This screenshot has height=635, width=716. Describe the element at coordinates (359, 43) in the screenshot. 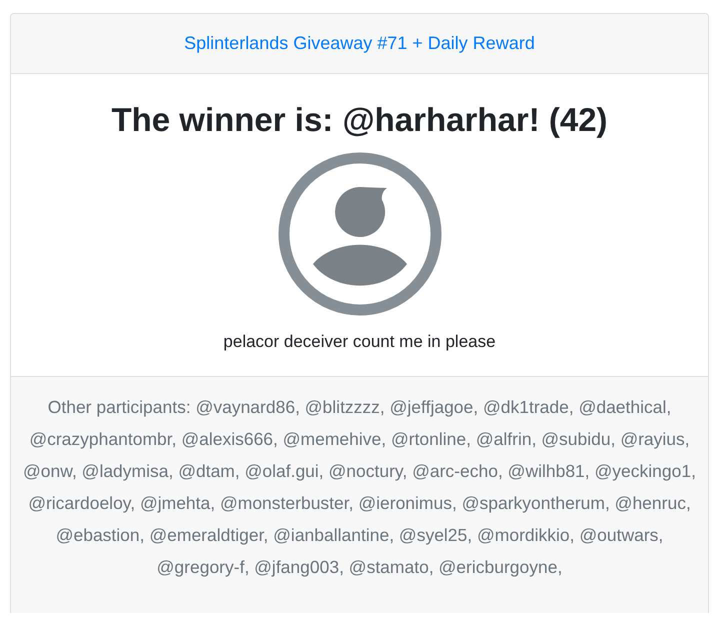

I see `giveaway-link: Splinterlands Giveaway #71 + Daily Reward` at that location.